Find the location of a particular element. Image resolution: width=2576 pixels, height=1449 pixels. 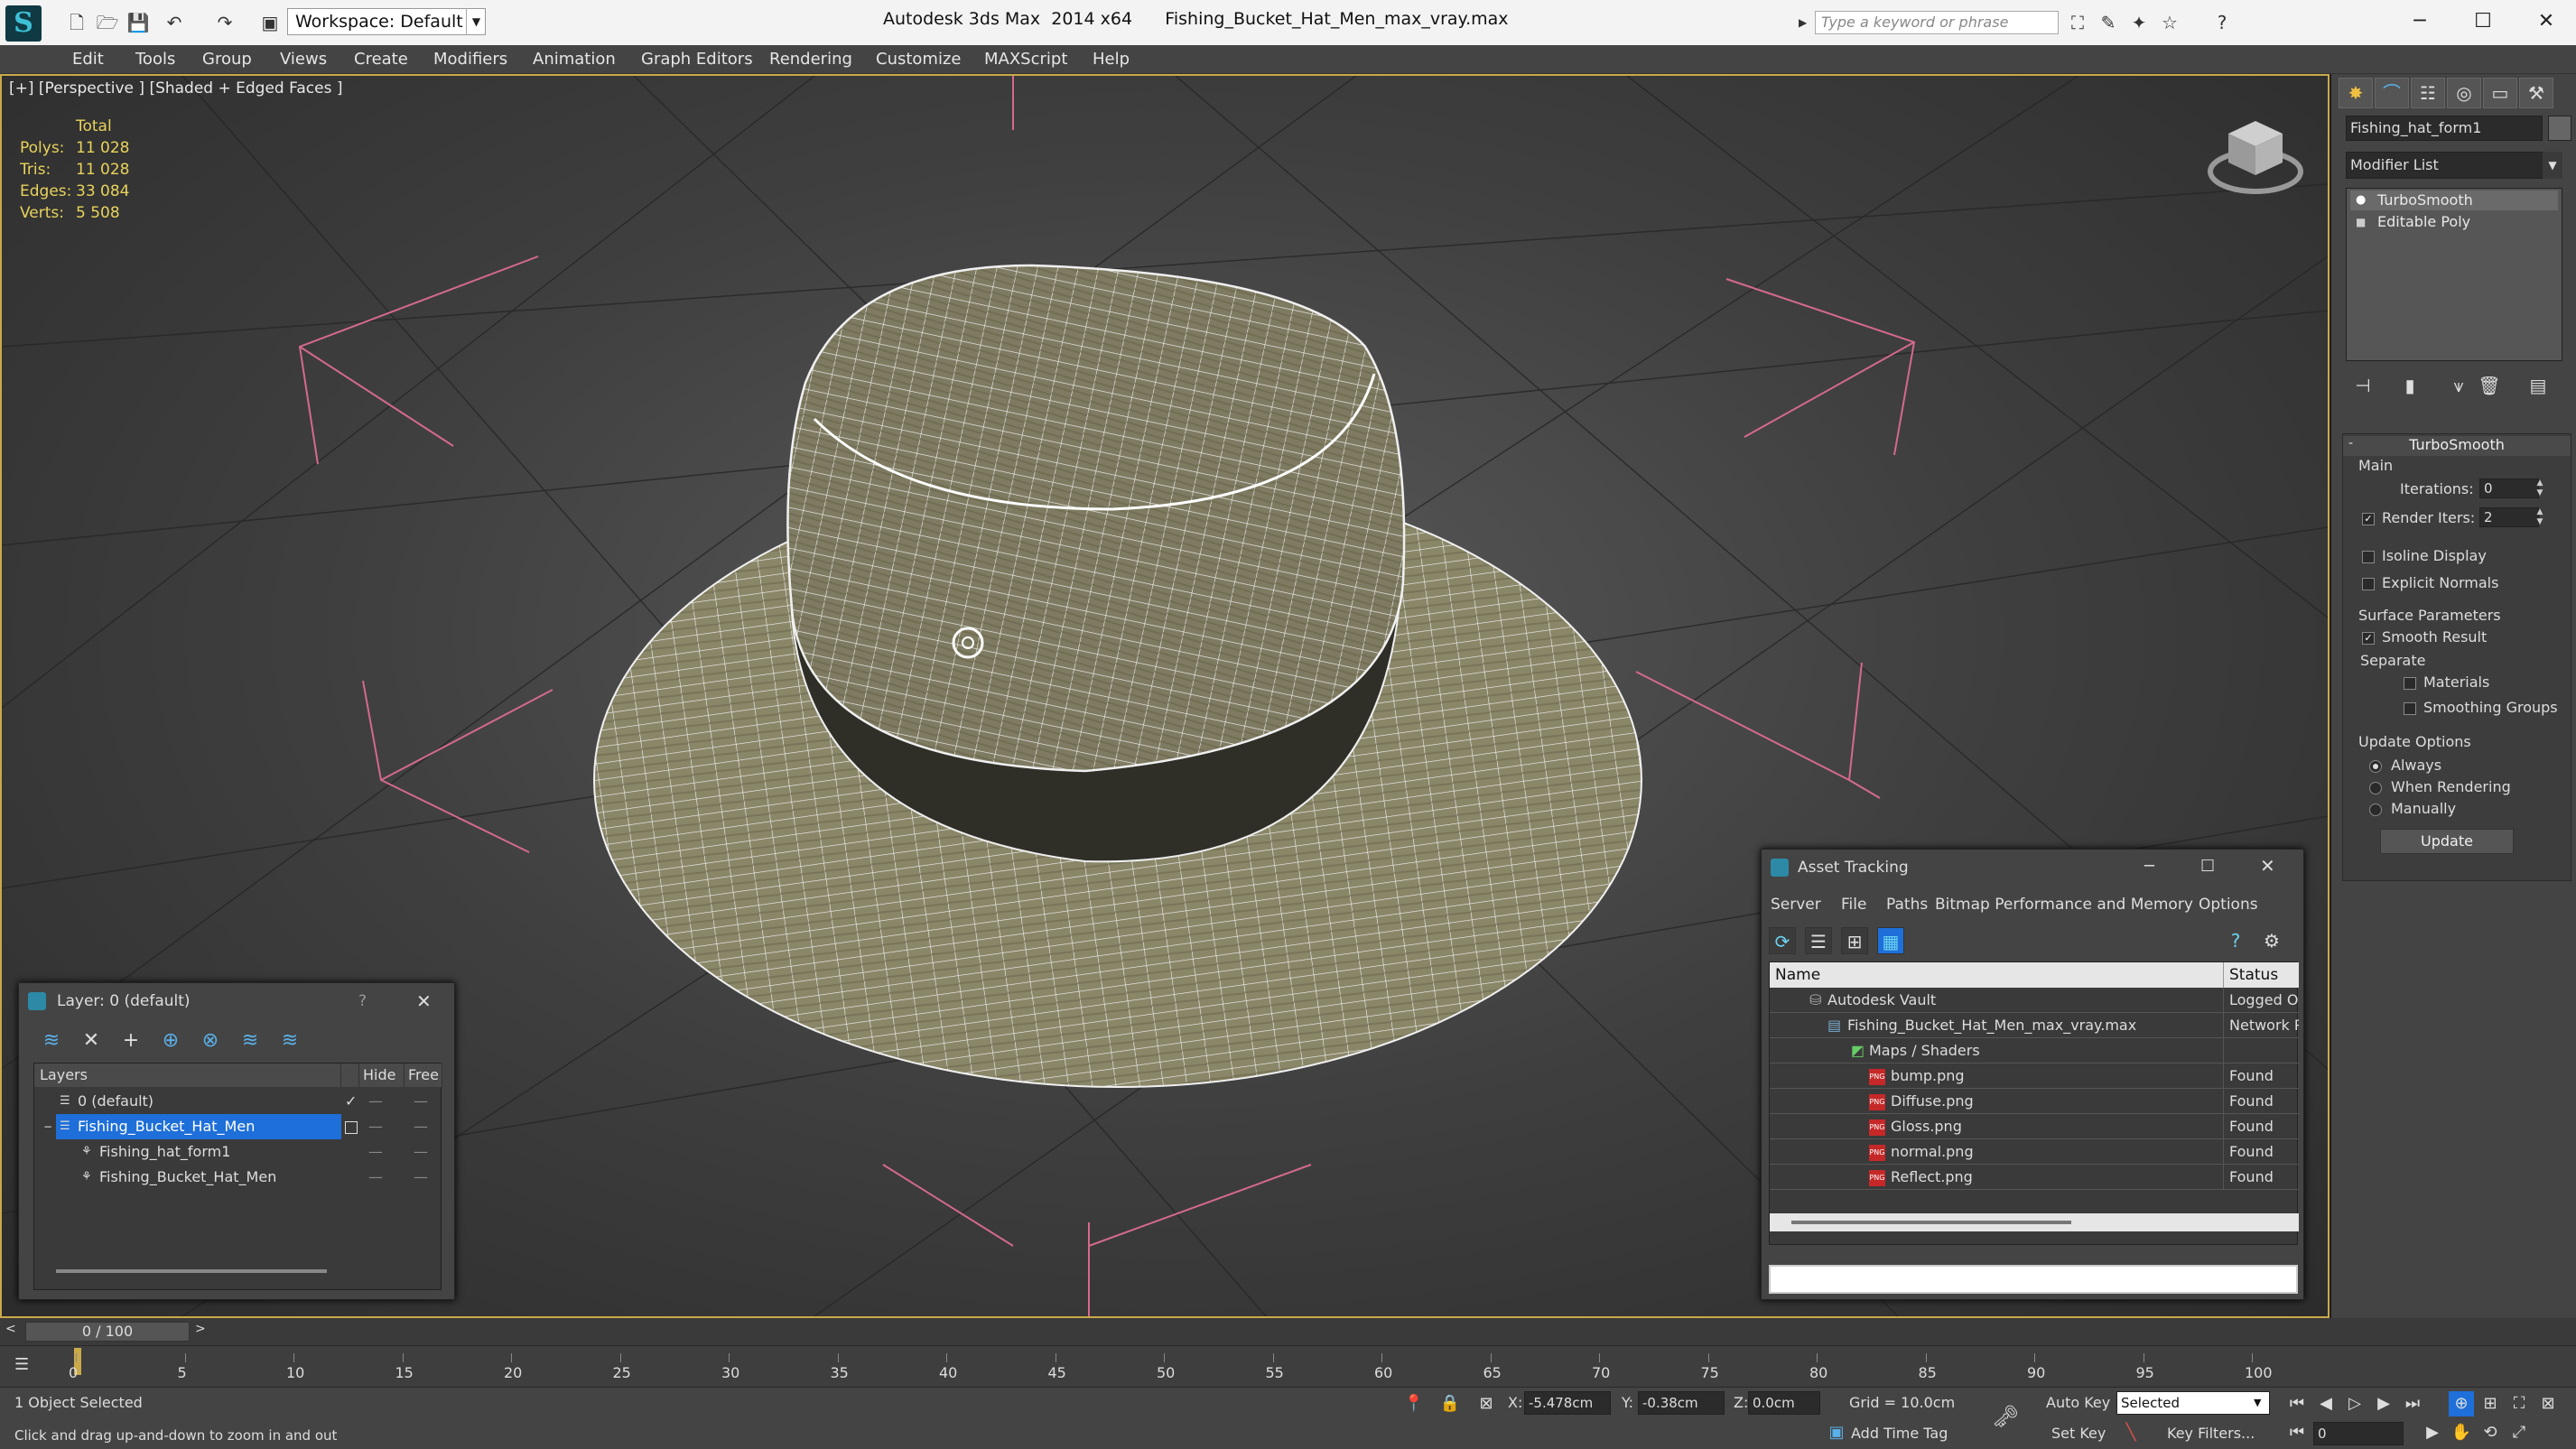

isolate-icon: 📍 is located at coordinates (1414, 1403).